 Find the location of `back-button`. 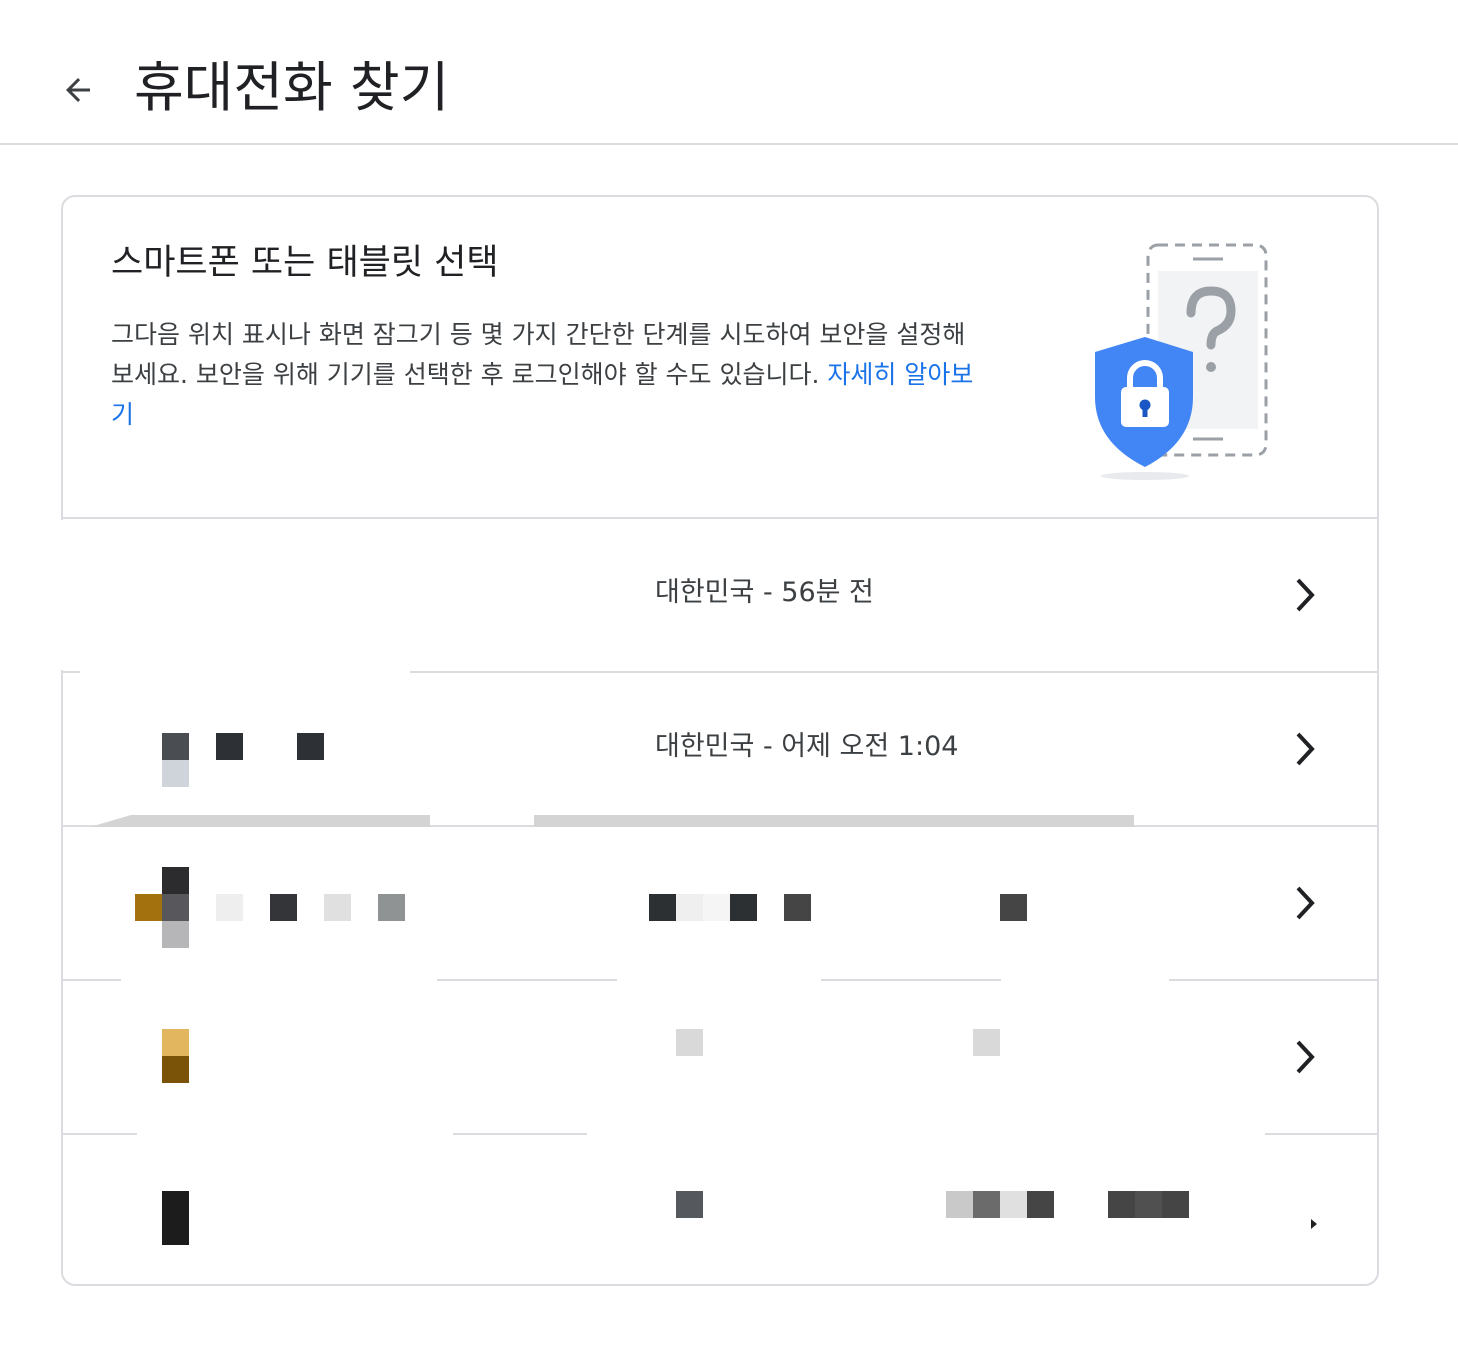

back-button is located at coordinates (78, 90).